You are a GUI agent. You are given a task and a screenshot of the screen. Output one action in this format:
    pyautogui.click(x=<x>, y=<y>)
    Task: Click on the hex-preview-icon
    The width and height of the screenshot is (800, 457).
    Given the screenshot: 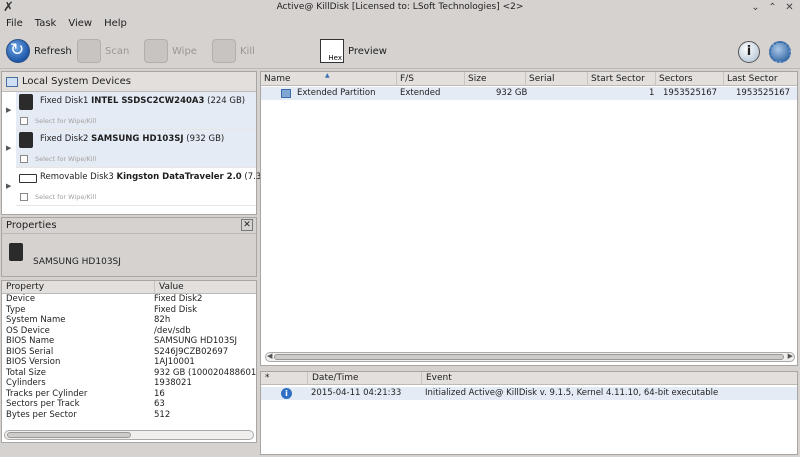 What is the action you would take?
    pyautogui.click(x=332, y=51)
    